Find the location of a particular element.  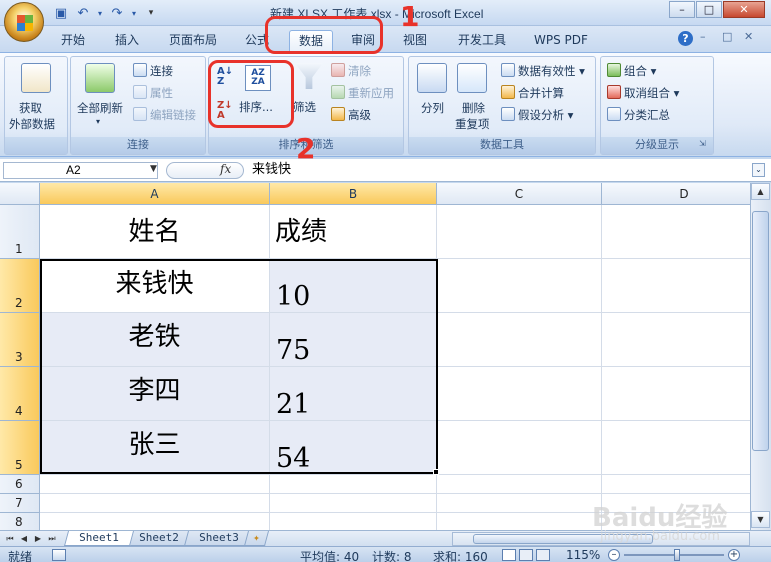

scroll-down-icon: ▼ is located at coordinates (760, 519).